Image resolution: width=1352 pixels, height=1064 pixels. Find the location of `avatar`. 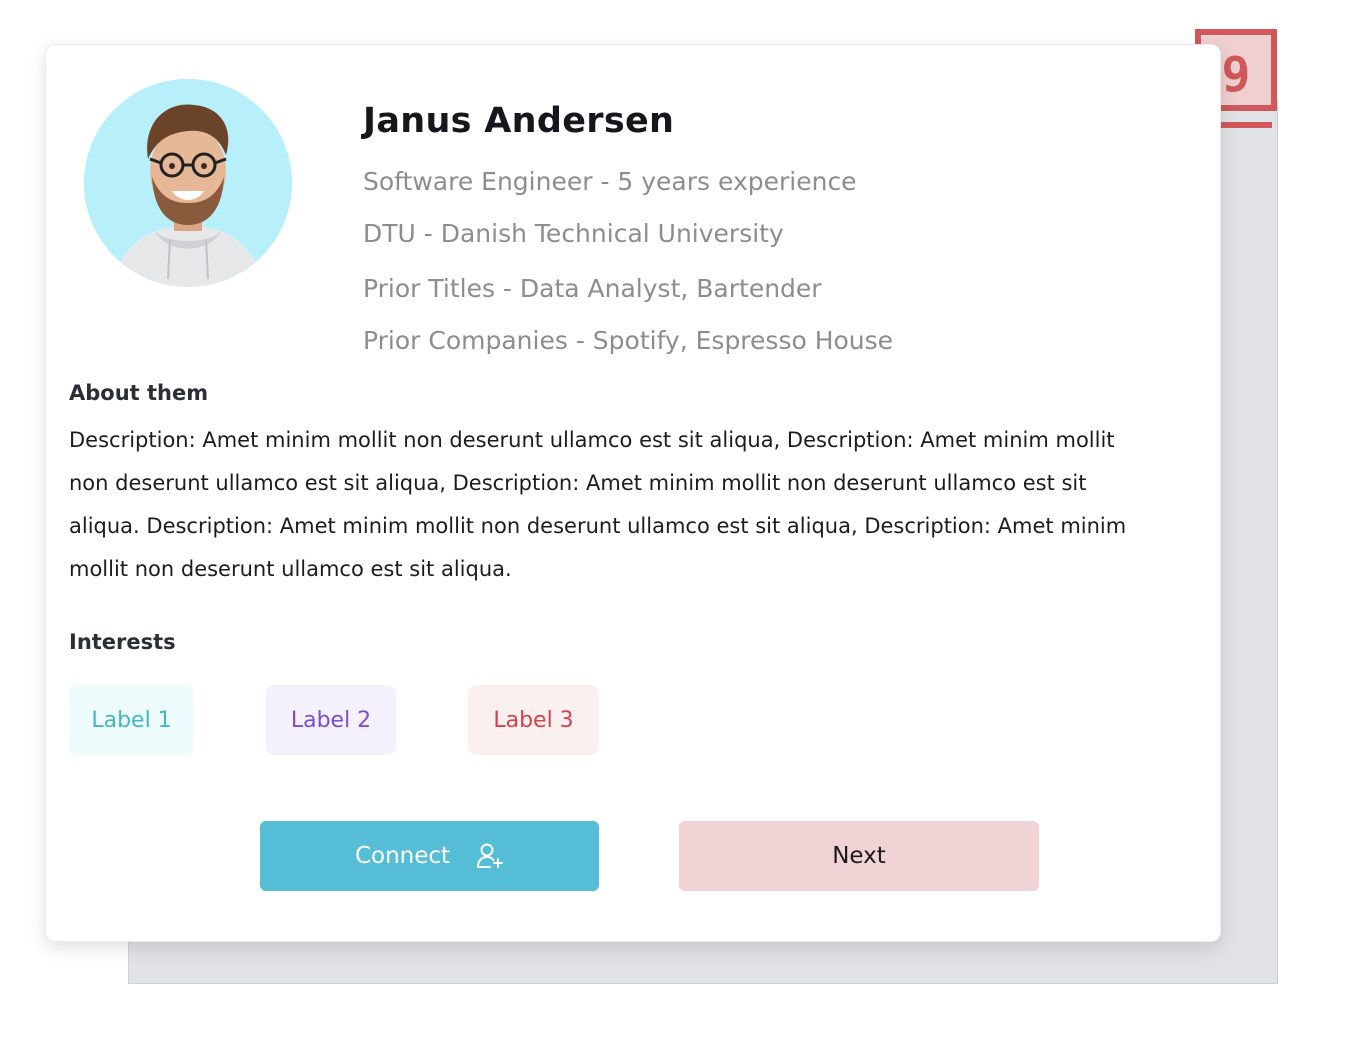

avatar is located at coordinates (188, 183).